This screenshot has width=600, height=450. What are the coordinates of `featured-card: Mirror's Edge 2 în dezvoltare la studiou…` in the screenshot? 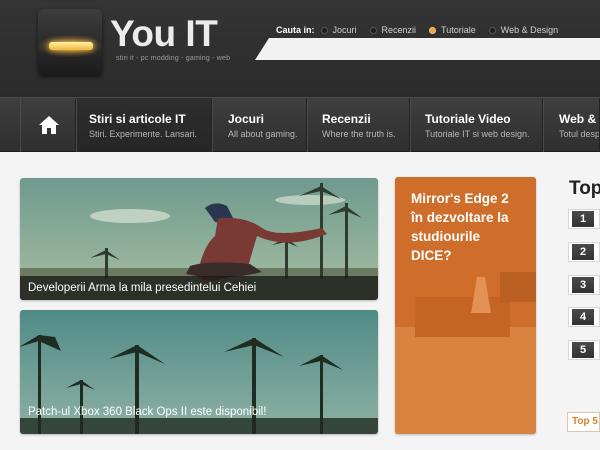 It's located at (465, 305).